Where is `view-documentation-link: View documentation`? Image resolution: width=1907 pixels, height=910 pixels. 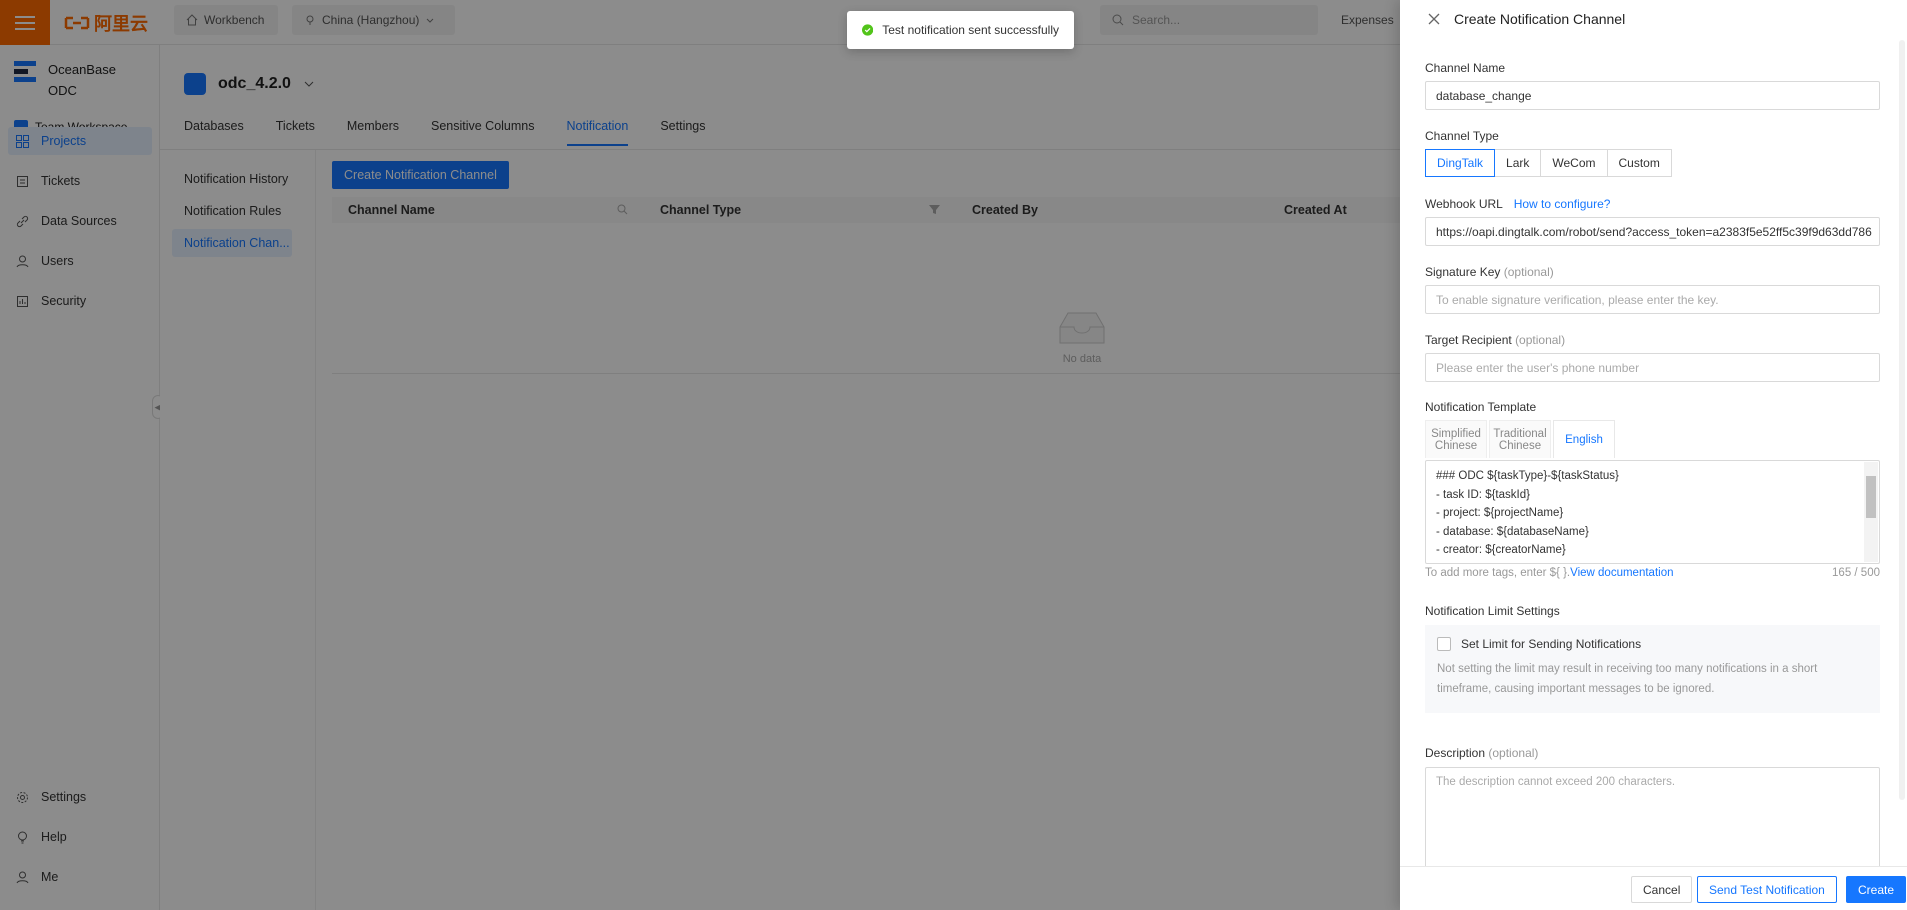
view-documentation-link: View documentation is located at coordinates (1621, 573).